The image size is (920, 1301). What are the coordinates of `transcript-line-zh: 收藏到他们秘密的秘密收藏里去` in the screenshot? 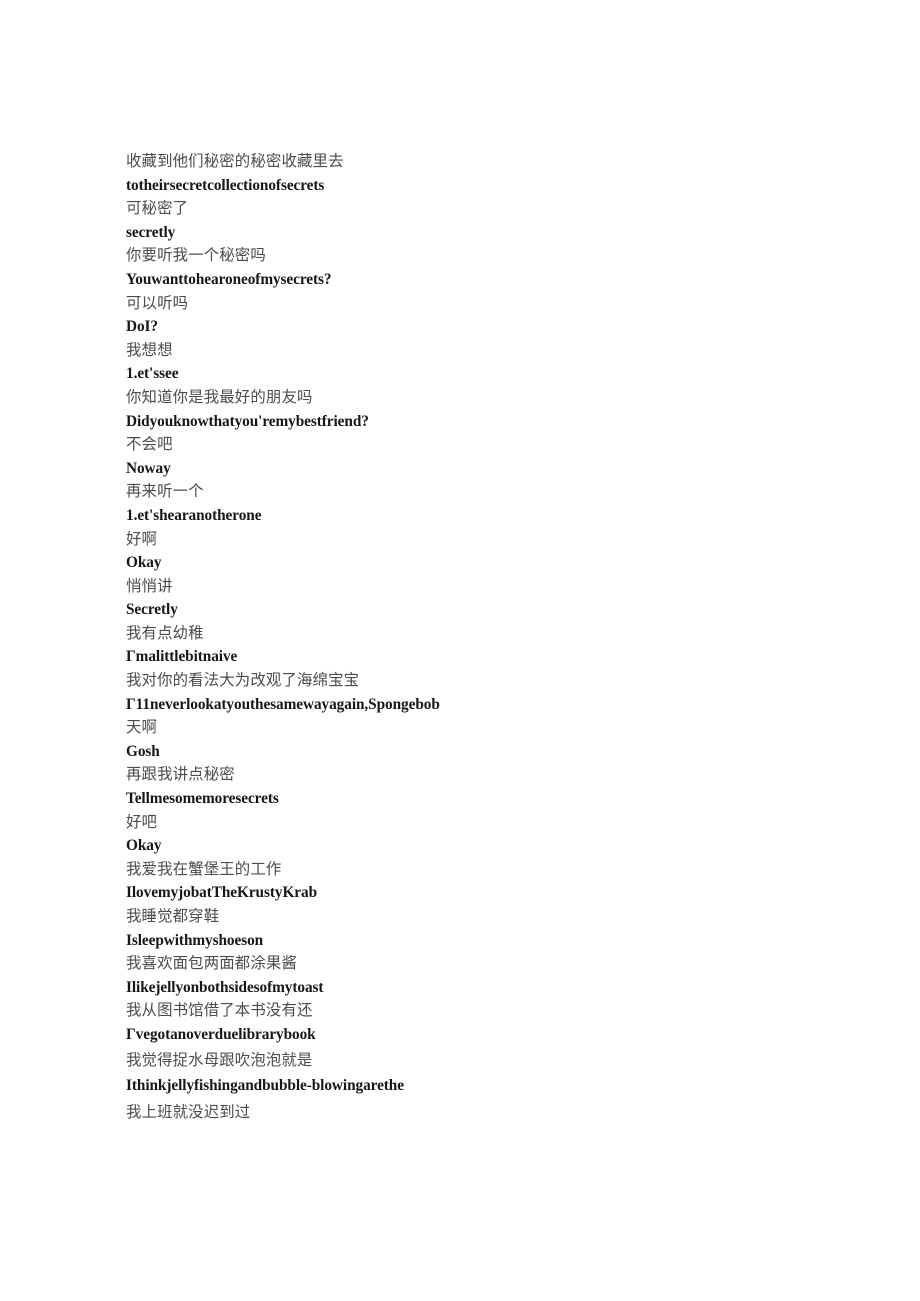 It's located at (235, 161).